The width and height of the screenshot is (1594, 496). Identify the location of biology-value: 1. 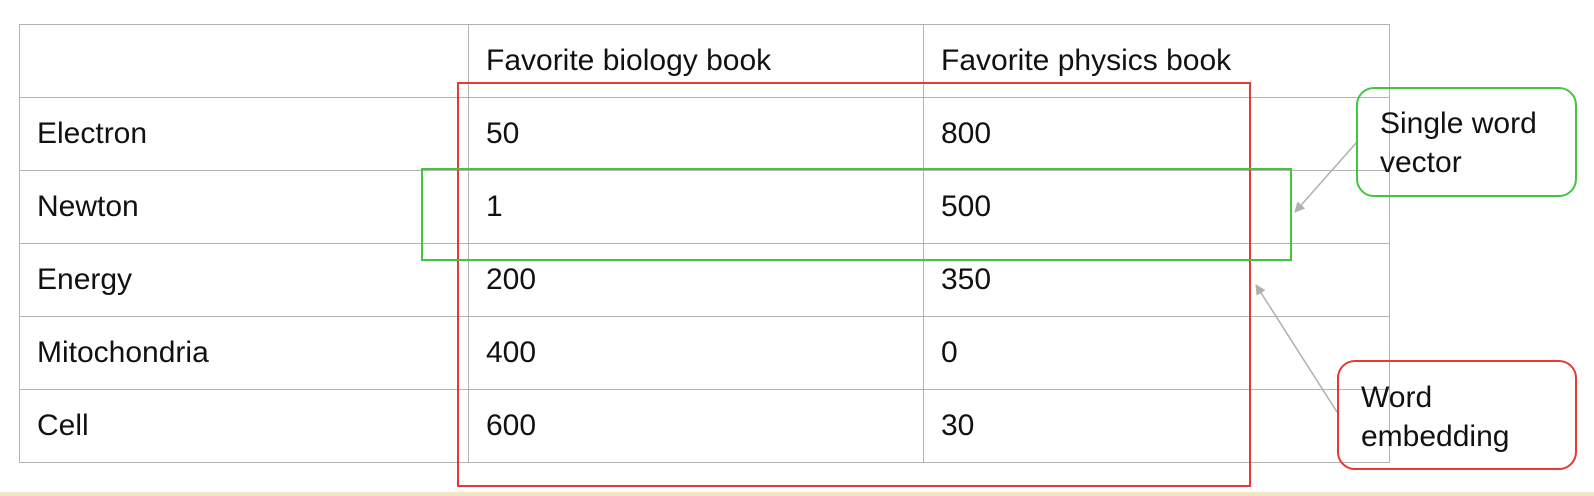
(696, 207).